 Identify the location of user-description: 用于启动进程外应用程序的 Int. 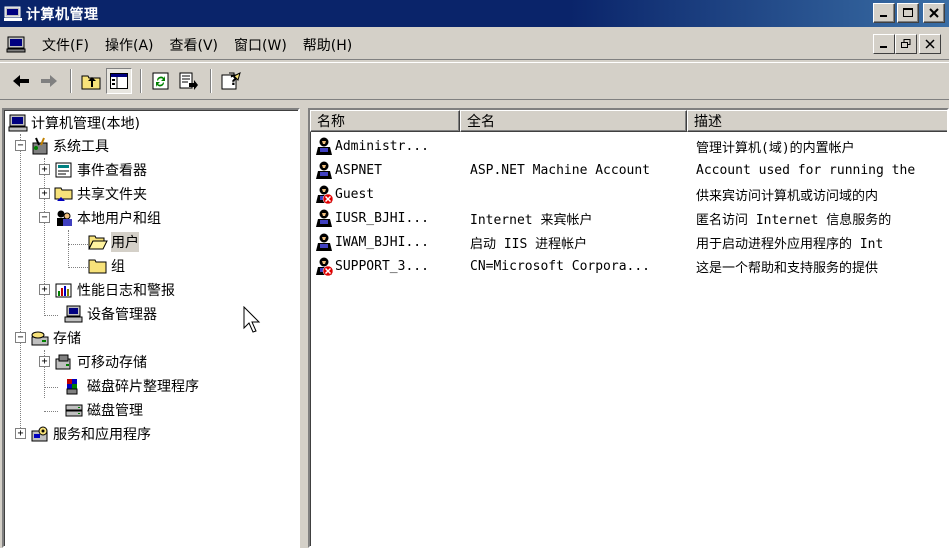
(790, 244).